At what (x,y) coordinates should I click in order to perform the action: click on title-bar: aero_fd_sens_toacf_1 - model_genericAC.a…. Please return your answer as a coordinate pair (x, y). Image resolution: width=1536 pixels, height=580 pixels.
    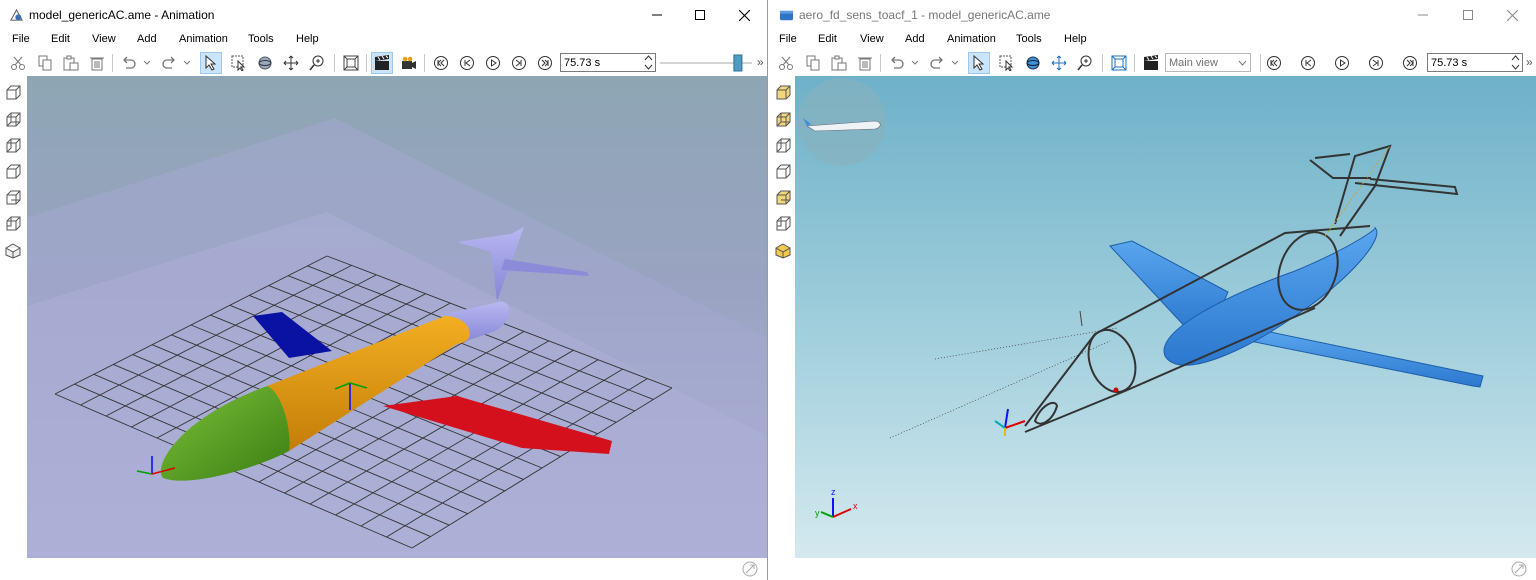
    Looking at the image, I should click on (1153, 15).